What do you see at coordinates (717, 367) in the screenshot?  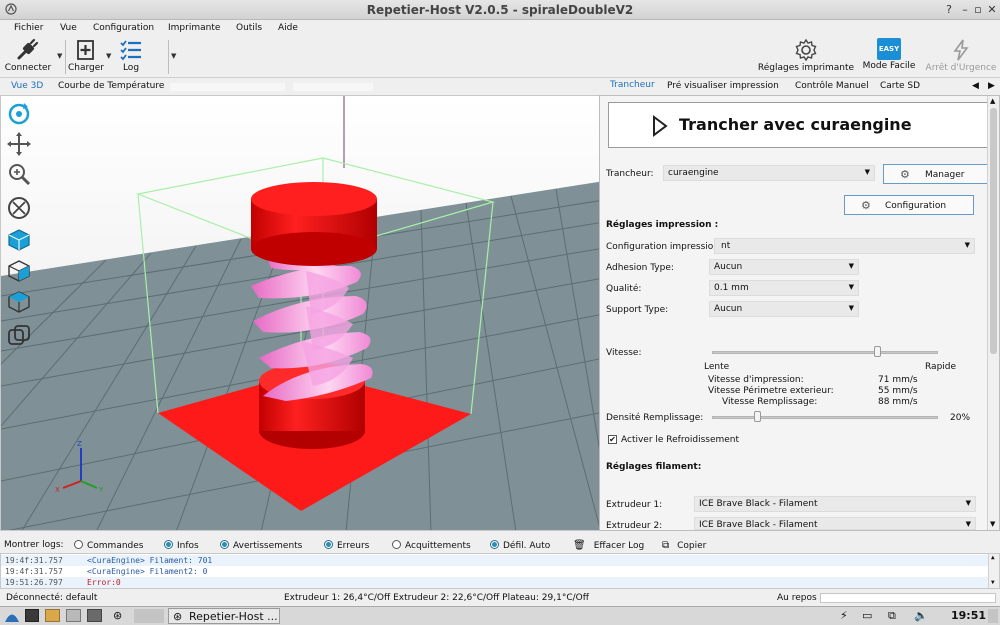 I see `speed-slow-label: Lente` at bounding box center [717, 367].